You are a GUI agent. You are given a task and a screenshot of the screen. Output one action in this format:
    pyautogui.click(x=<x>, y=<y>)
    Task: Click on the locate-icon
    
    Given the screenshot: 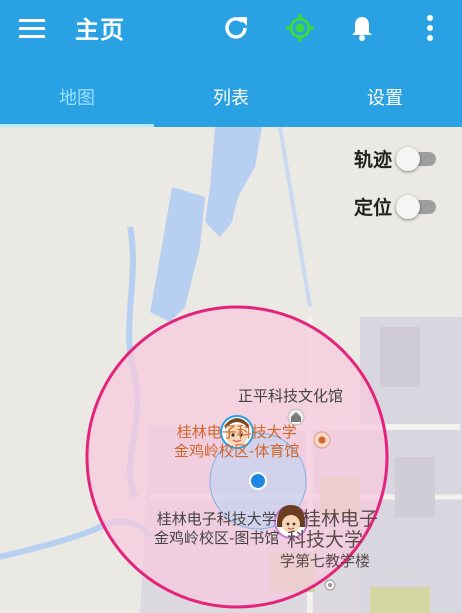 What is the action you would take?
    pyautogui.click(x=300, y=28)
    